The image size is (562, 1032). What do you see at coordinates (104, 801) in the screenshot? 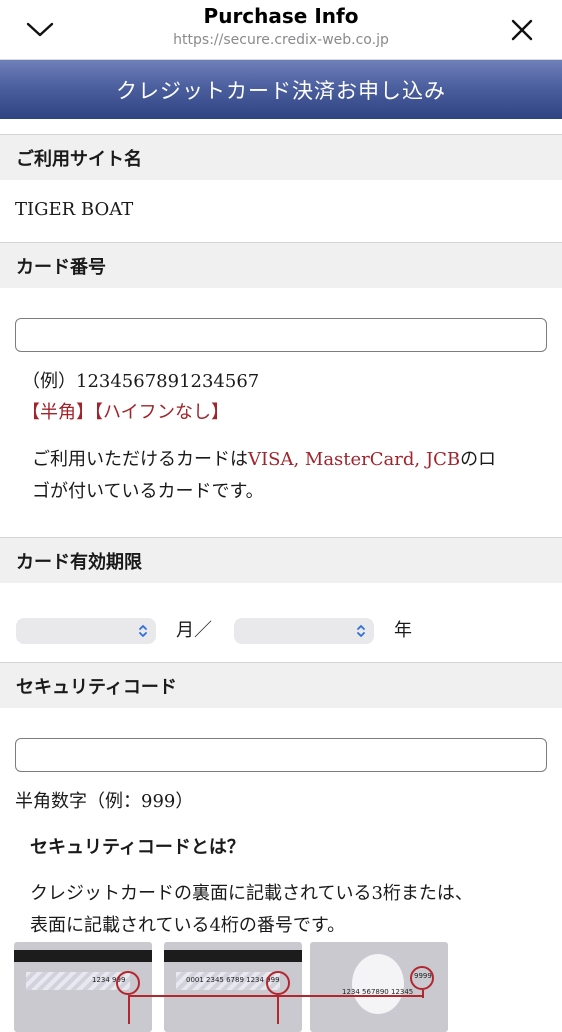
I see `security-code-hint: 半角数字（例：999）` at bounding box center [104, 801].